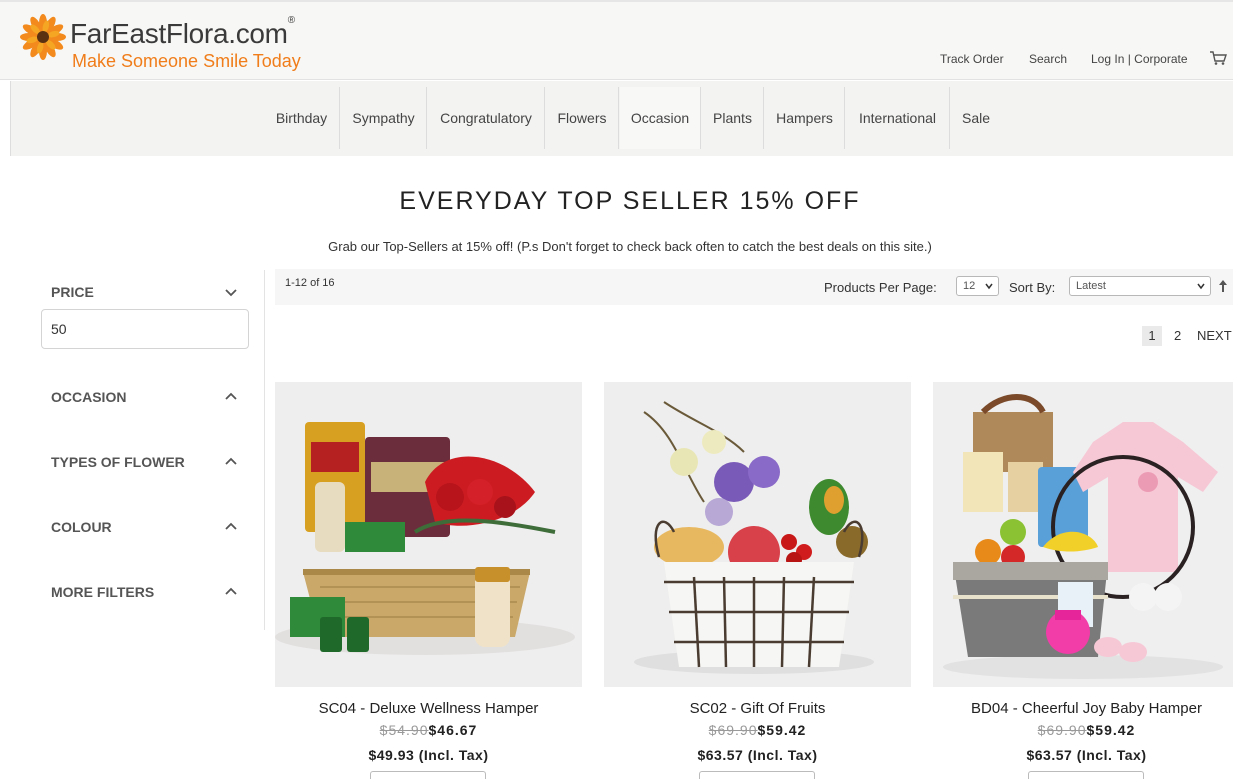 The image size is (1233, 779). Describe the element at coordinates (404, 730) in the screenshot. I see `original-price: $54.90` at that location.